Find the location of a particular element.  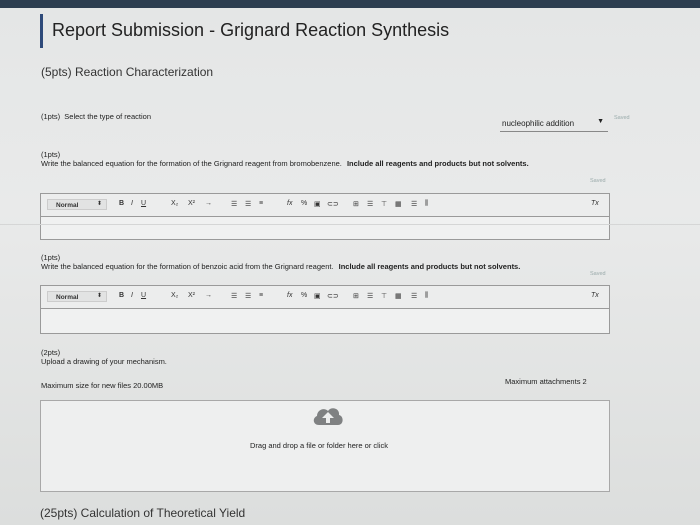

q3-answer-input is located at coordinates (325, 321).